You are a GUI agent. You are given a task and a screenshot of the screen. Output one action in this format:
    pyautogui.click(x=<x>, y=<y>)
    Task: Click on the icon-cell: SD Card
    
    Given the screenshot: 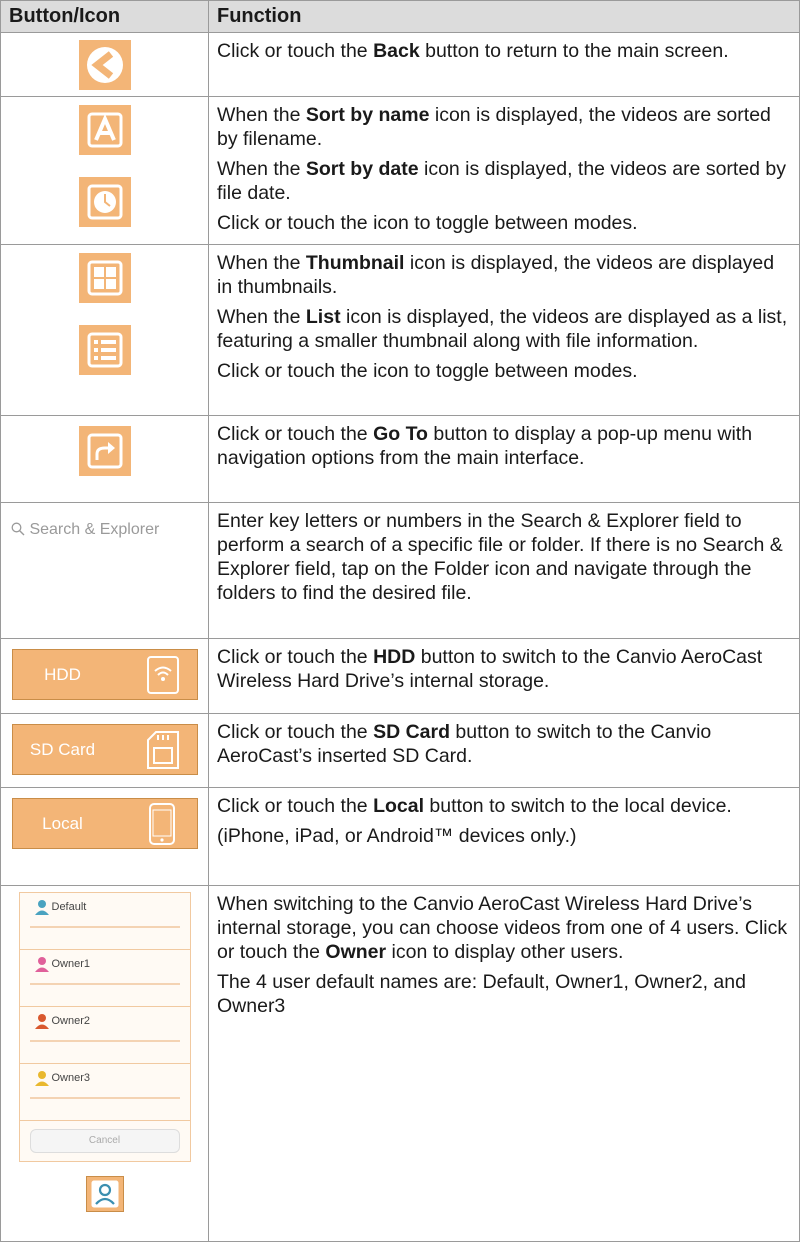 What is the action you would take?
    pyautogui.click(x=104, y=750)
    